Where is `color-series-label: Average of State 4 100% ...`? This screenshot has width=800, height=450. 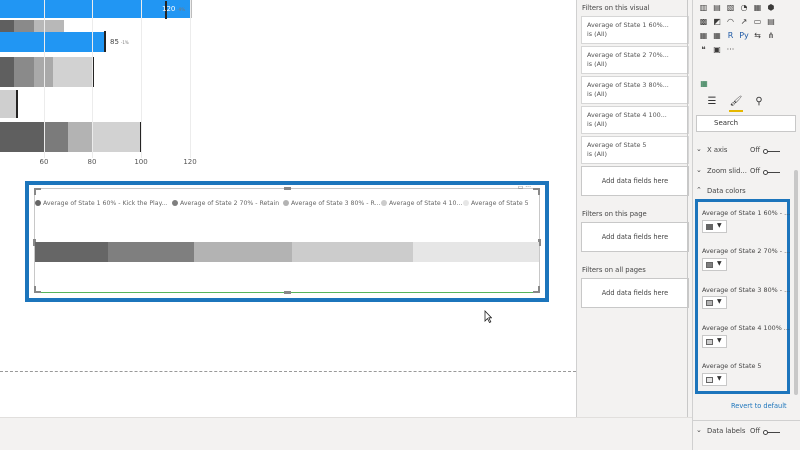 color-series-label: Average of State 4 100% ... is located at coordinates (746, 328).